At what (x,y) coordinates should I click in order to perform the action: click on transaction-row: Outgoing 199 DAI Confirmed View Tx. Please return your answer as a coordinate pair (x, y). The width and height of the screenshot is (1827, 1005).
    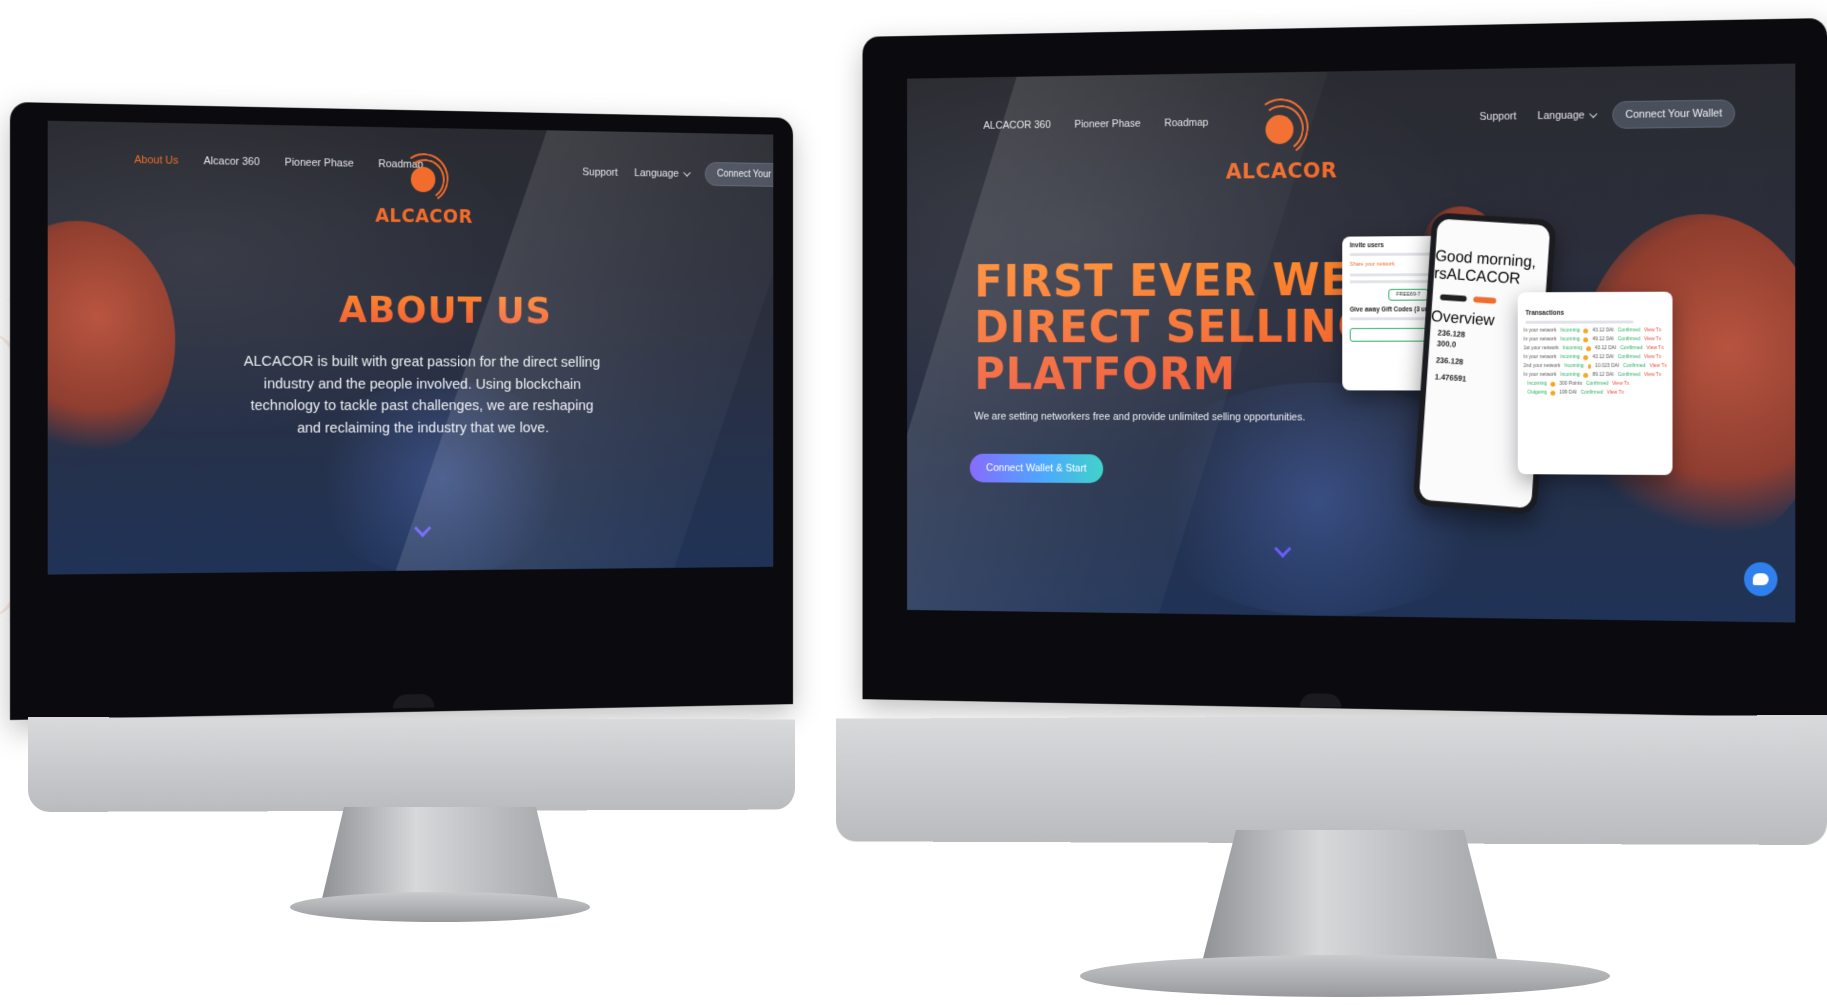
    Looking at the image, I should click on (1595, 393).